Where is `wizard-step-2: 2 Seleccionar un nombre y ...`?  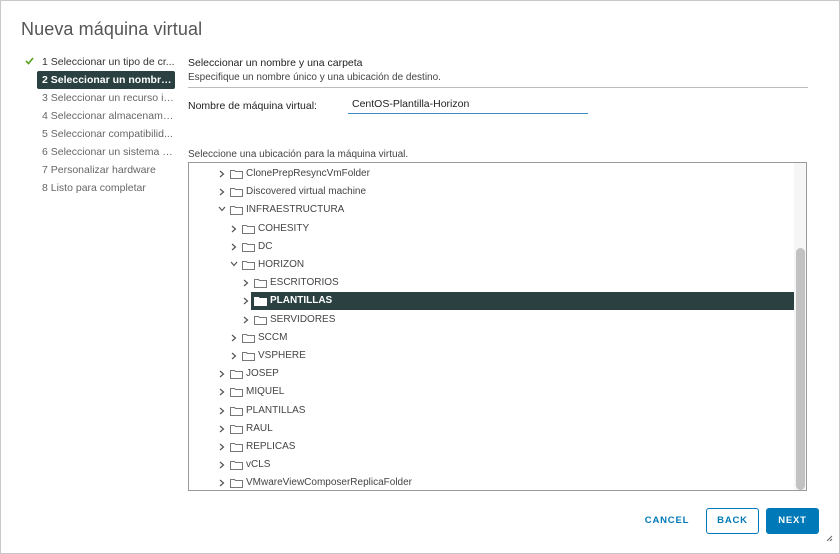
wizard-step-2: 2 Seleccionar un nombre y ... is located at coordinates (106, 80).